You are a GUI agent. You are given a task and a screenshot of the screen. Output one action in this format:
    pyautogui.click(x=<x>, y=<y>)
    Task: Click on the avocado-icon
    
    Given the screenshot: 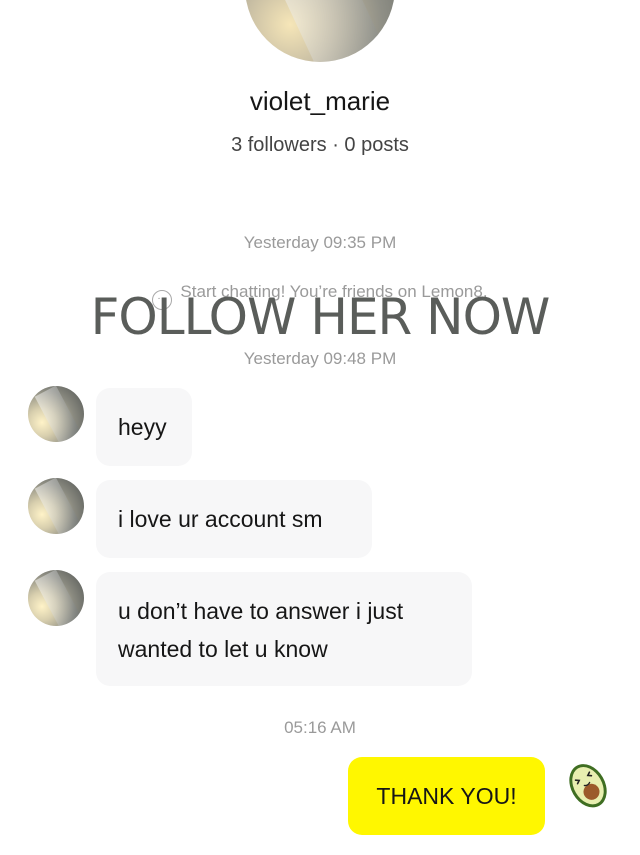 What is the action you would take?
    pyautogui.click(x=587, y=784)
    